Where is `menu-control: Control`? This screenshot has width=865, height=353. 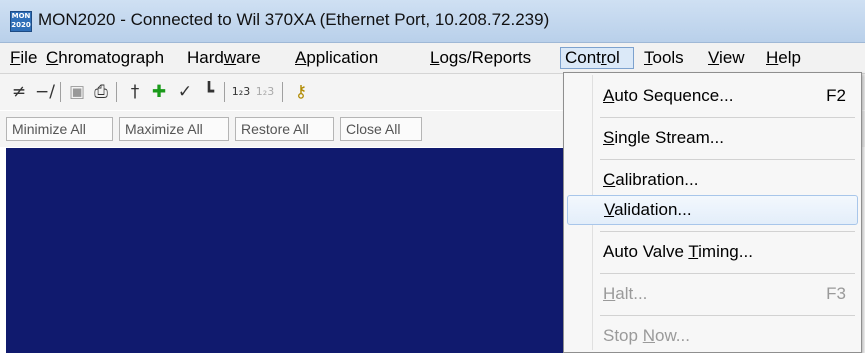 menu-control: Control is located at coordinates (597, 58).